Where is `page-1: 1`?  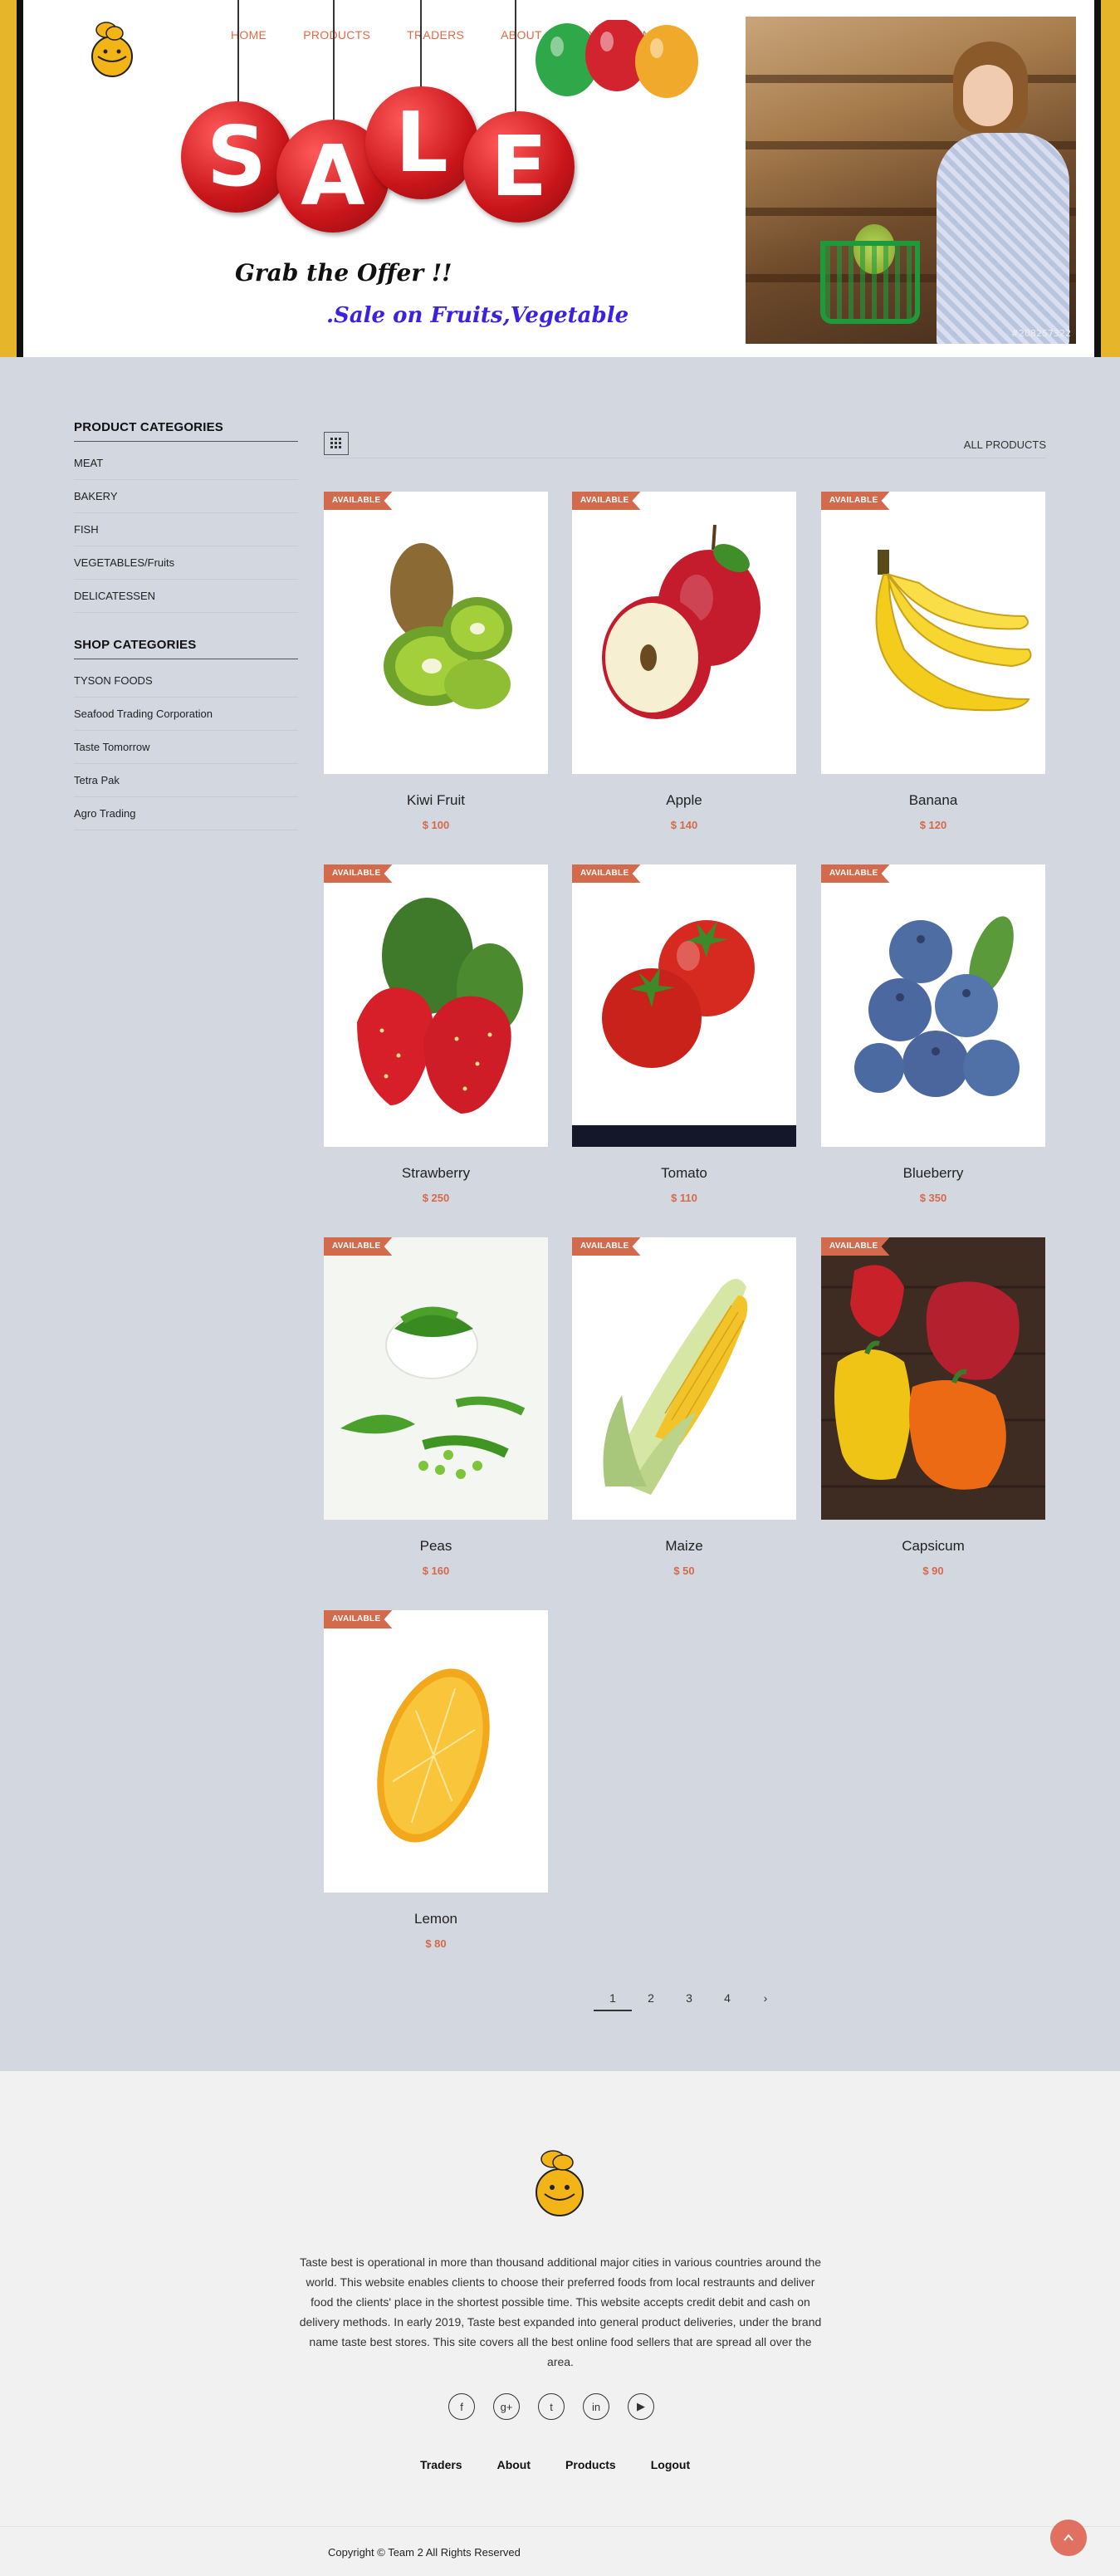
page-1: 1 is located at coordinates (613, 2001).